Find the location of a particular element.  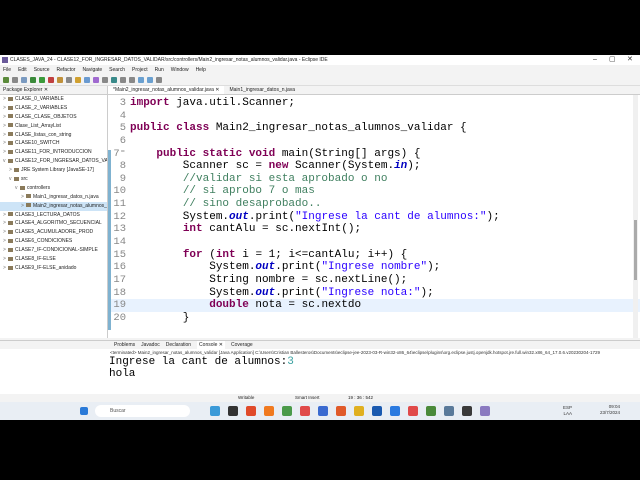

code-line: 17 String nombre = sc.nextLine(); is located at coordinates (374, 280).